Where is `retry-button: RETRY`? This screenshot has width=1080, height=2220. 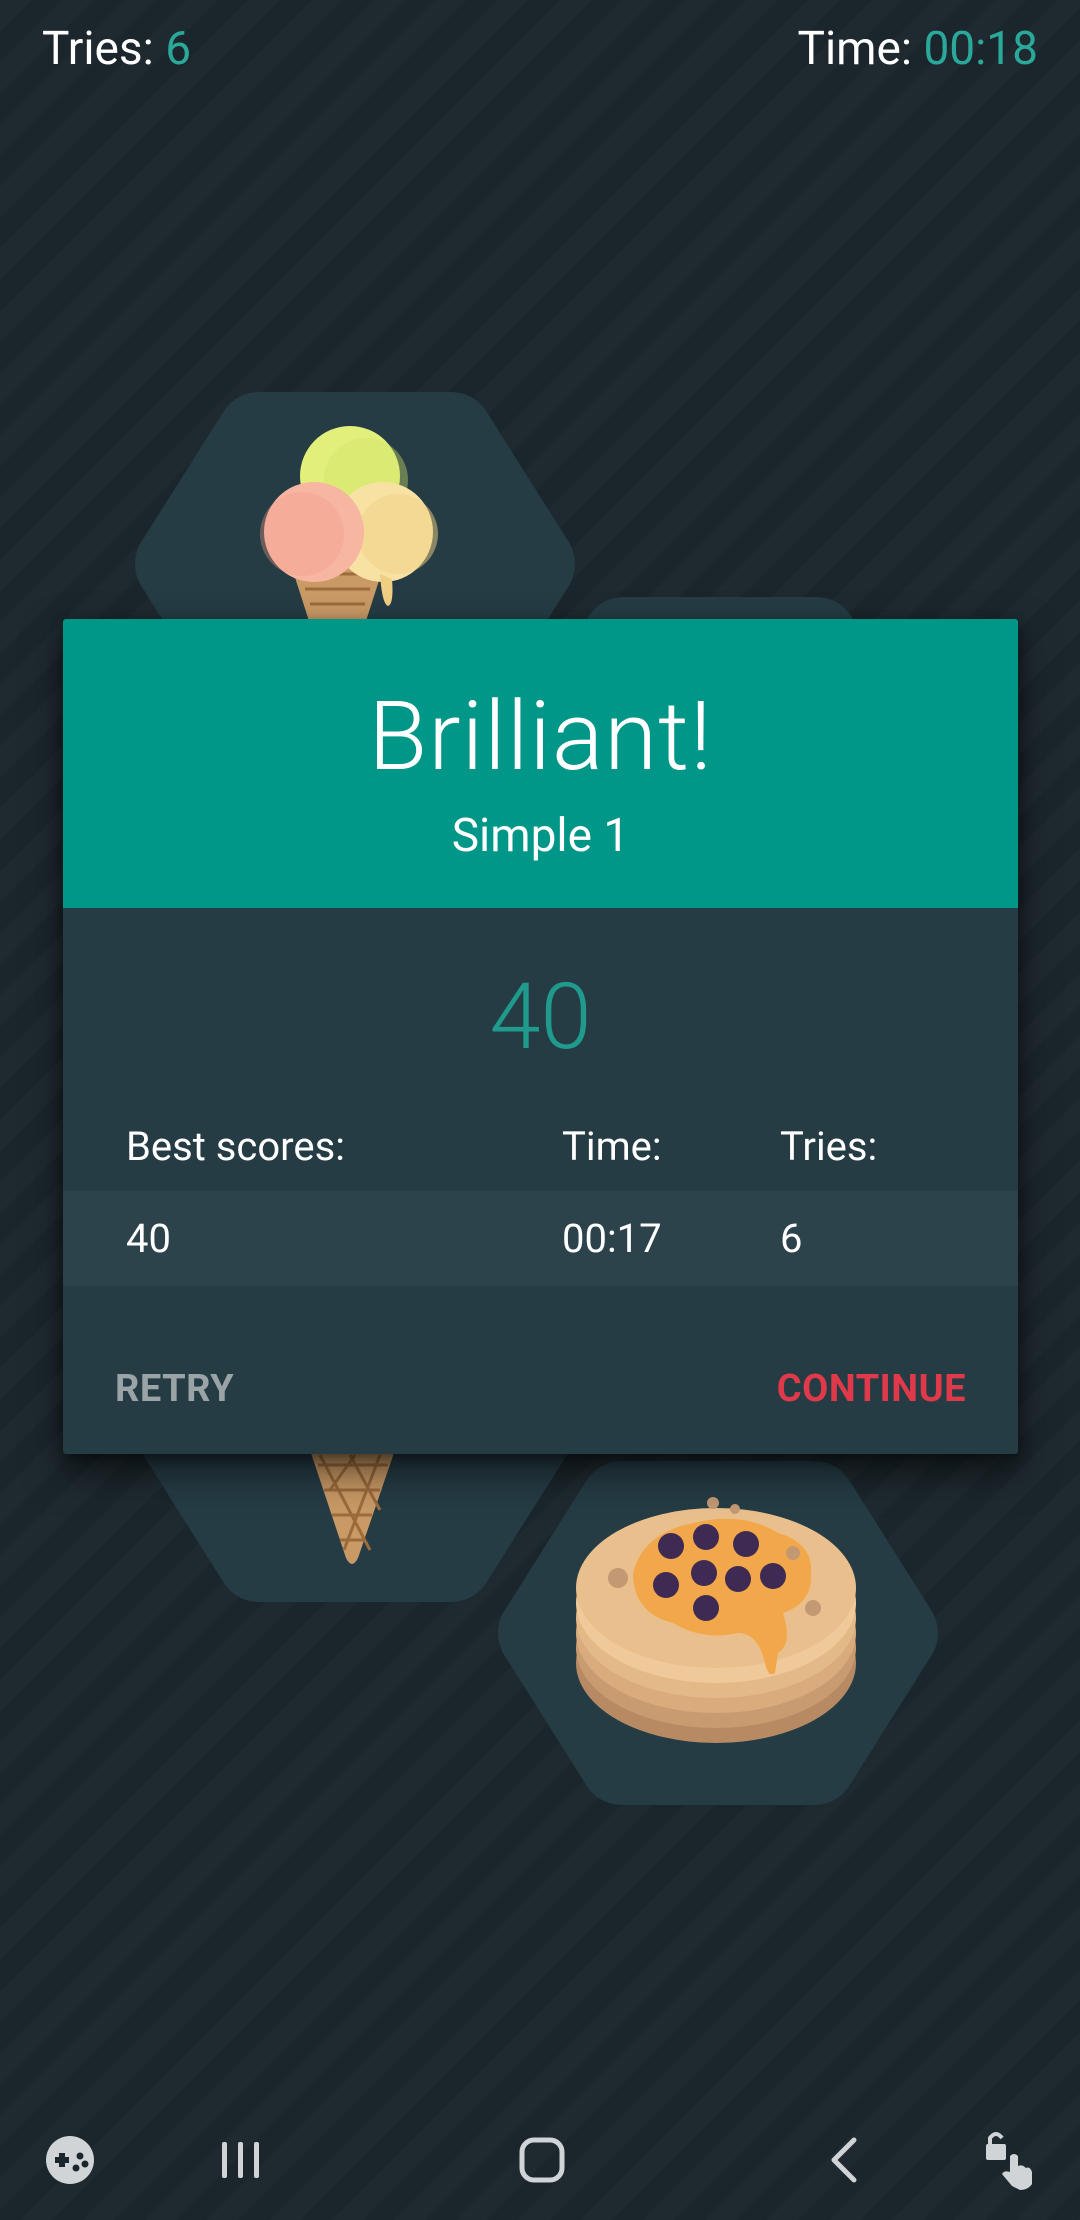
retry-button: RETRY is located at coordinates (174, 1389).